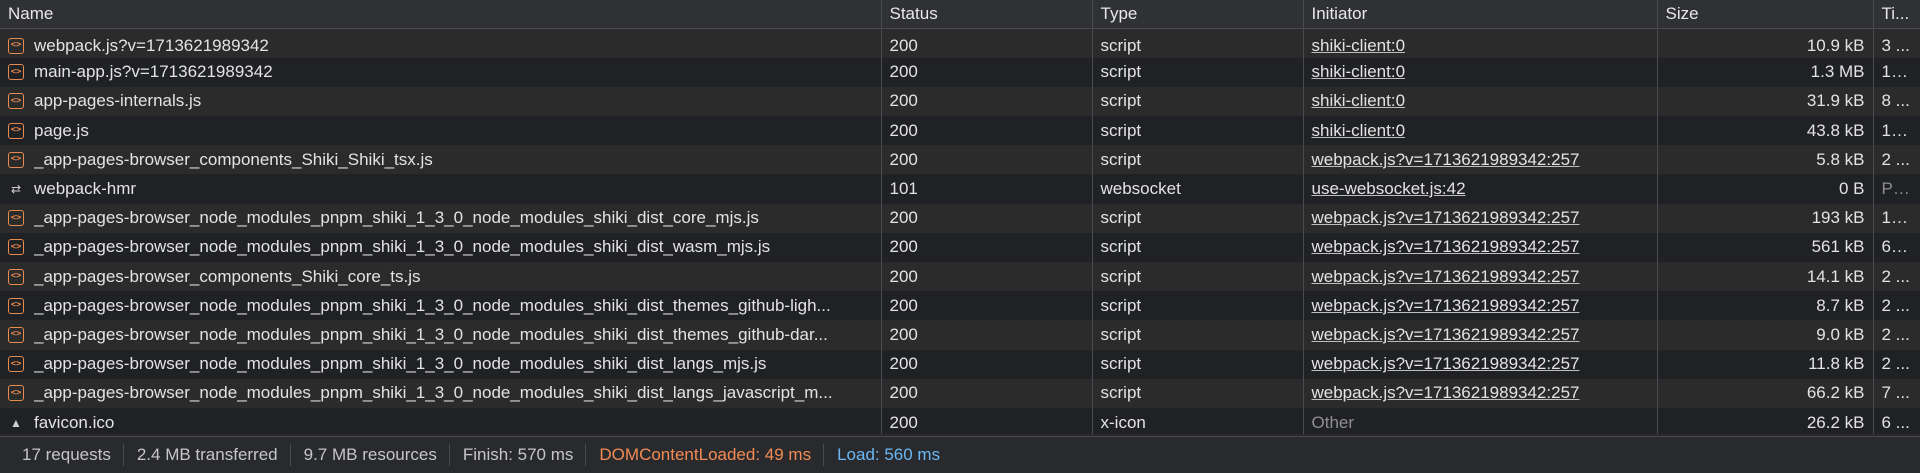  I want to click on cell-status: 101, so click(987, 189).